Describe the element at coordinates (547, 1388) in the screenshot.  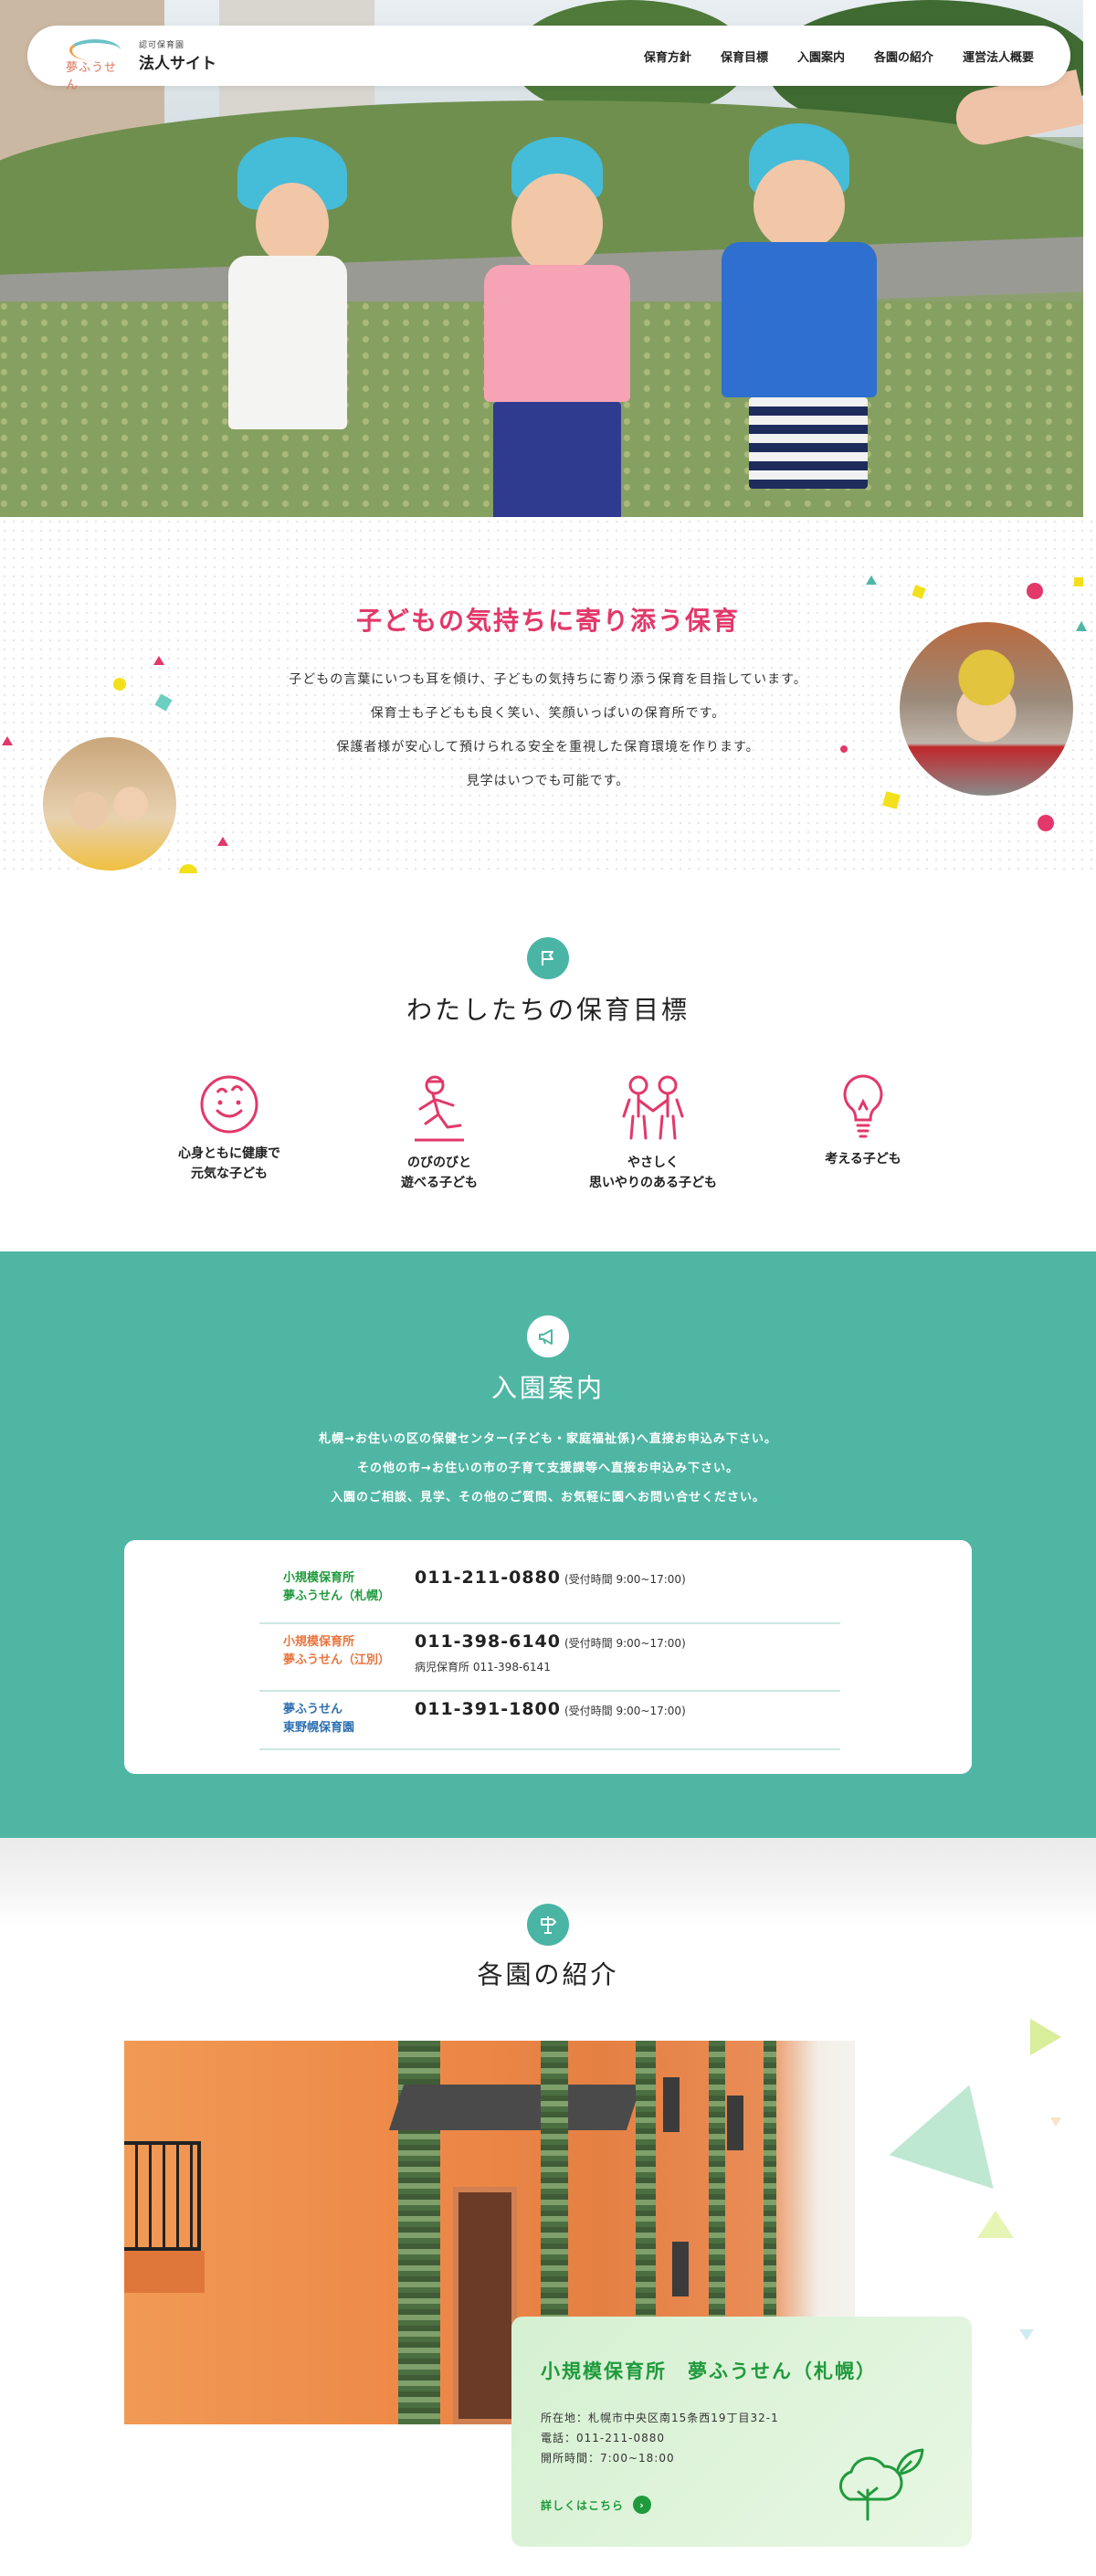
I see `admission-heading: 入園案内` at that location.